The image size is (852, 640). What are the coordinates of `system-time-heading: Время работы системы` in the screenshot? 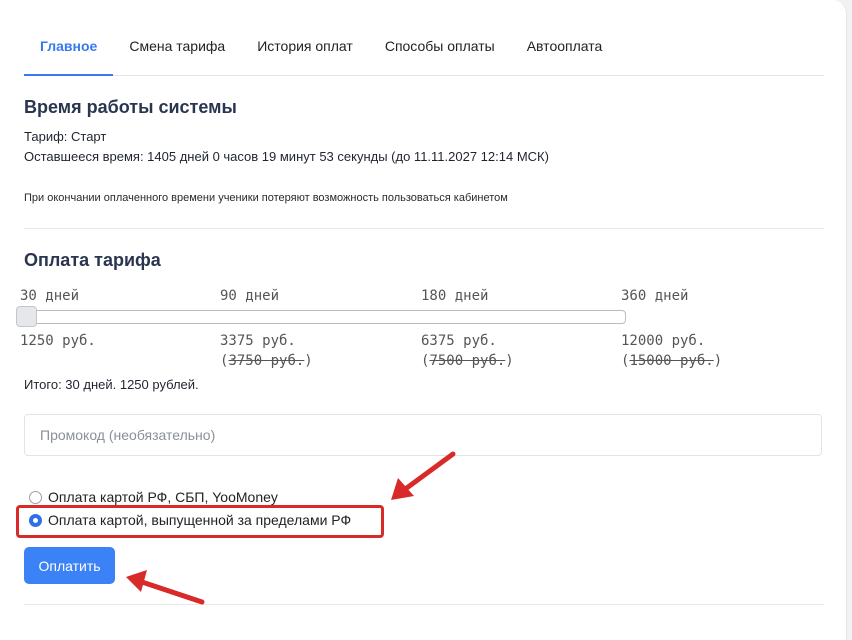 It's located at (130, 107).